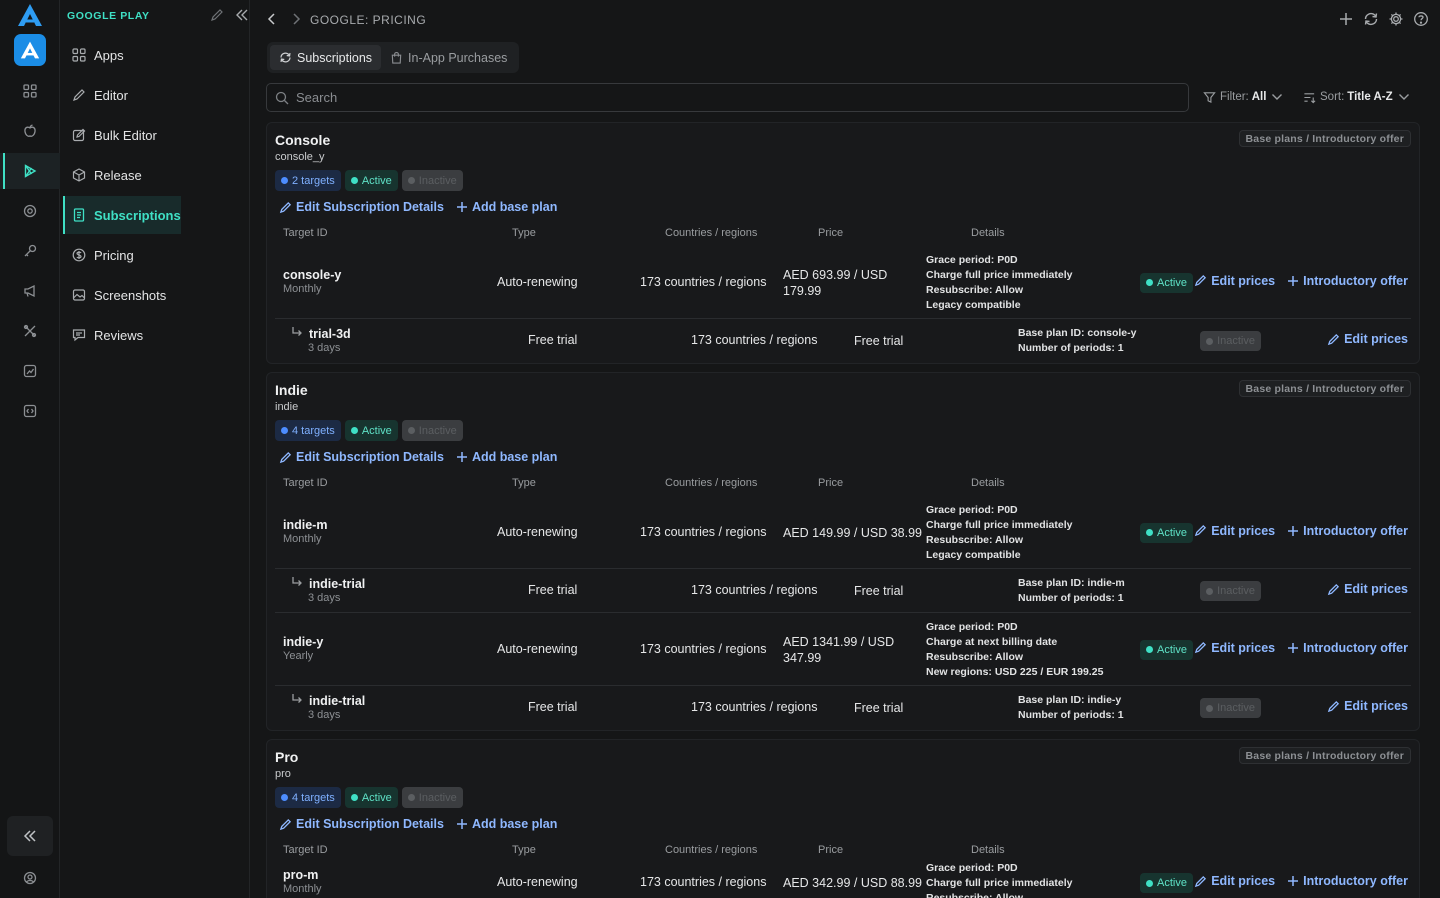 The image size is (1440, 898). I want to click on target-id-cell: pro-m Monthly, so click(302, 881).